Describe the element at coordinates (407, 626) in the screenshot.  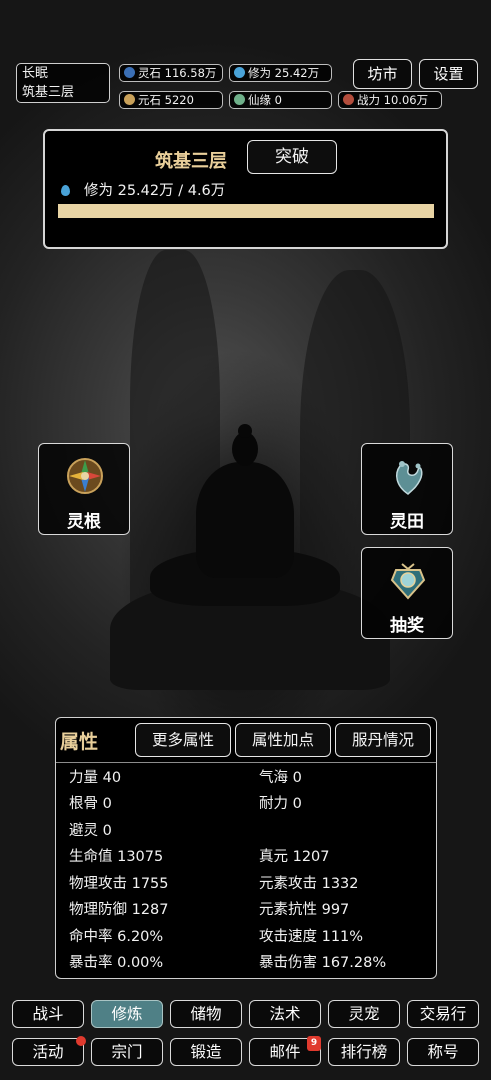
I see `choujiang-label: 抽奖` at that location.